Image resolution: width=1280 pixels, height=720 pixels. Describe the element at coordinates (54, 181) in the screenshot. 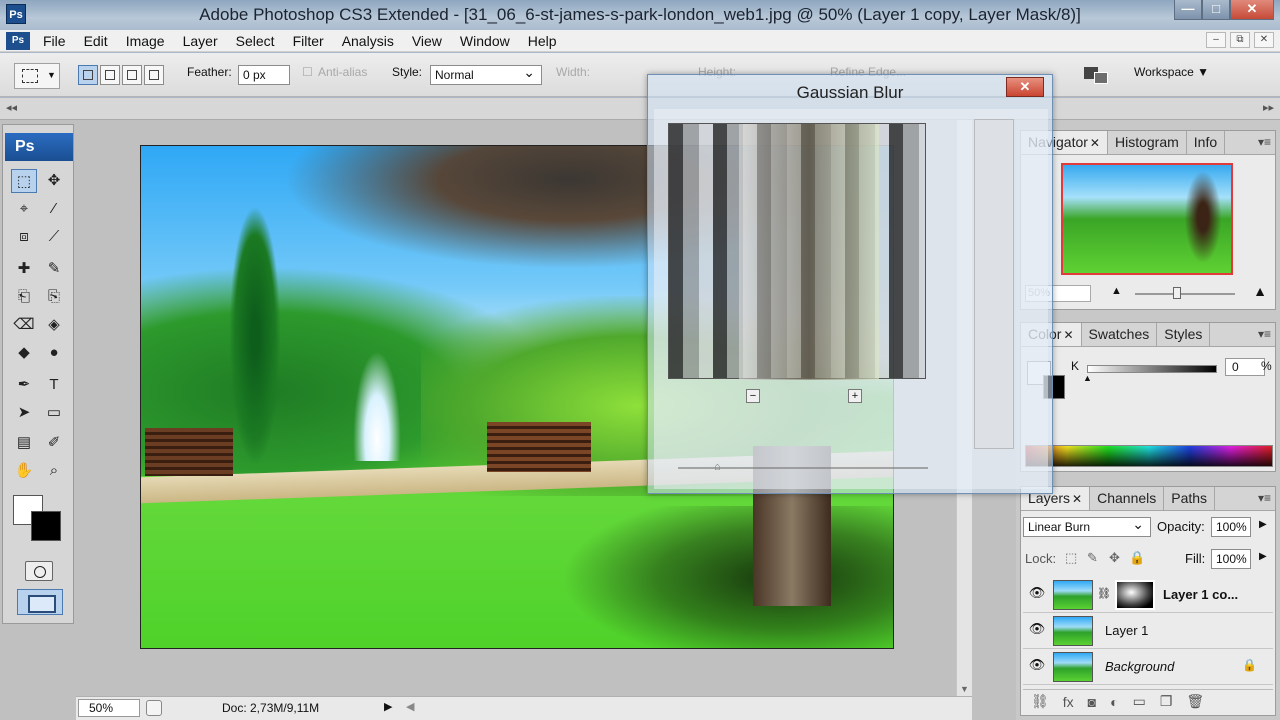

I see `move-tool-icon: ✥` at that location.